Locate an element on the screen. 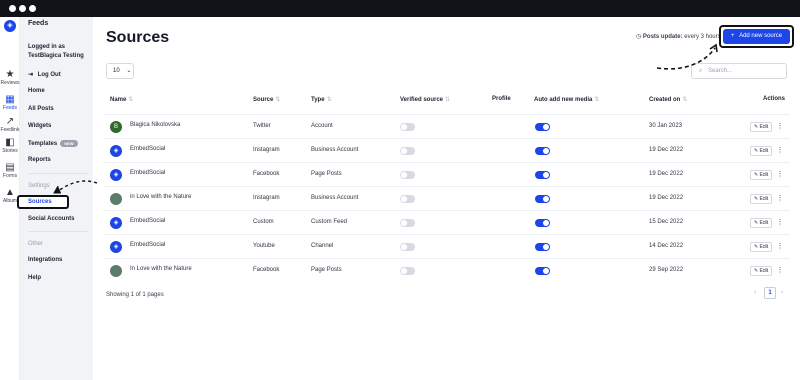 The height and width of the screenshot is (380, 800). menu-item-integrations: Integrations is located at coordinates (45, 260).